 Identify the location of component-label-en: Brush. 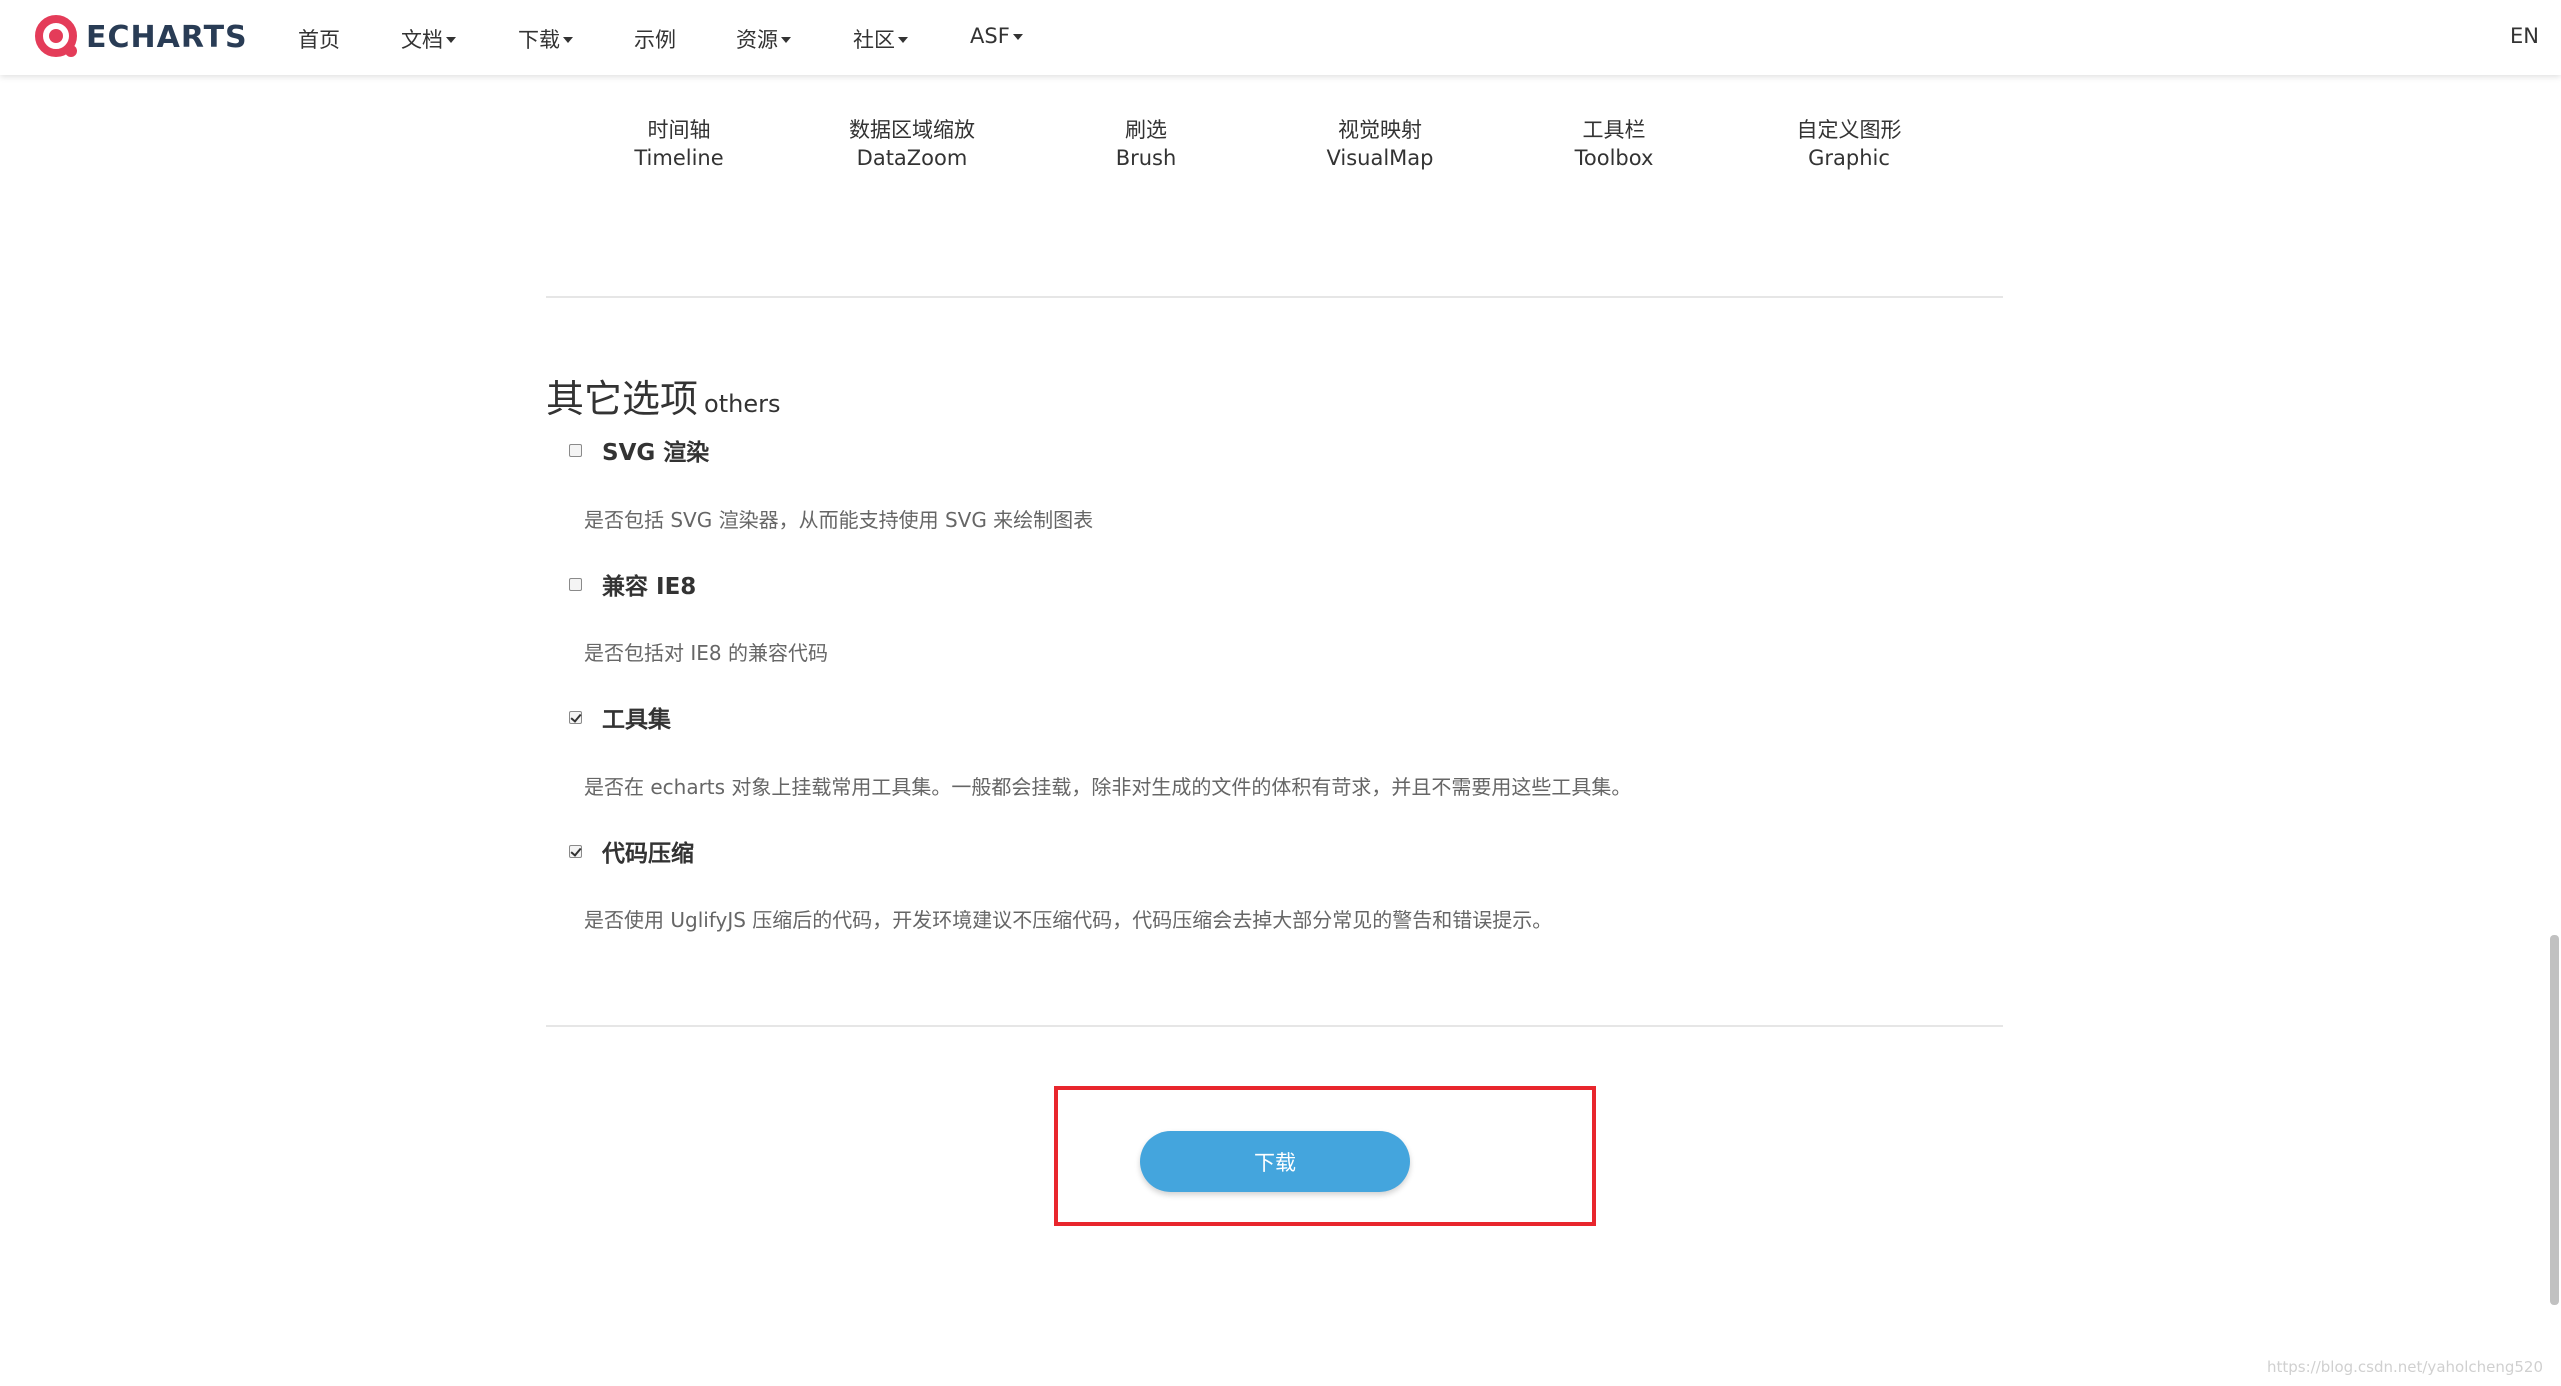
(1146, 158).